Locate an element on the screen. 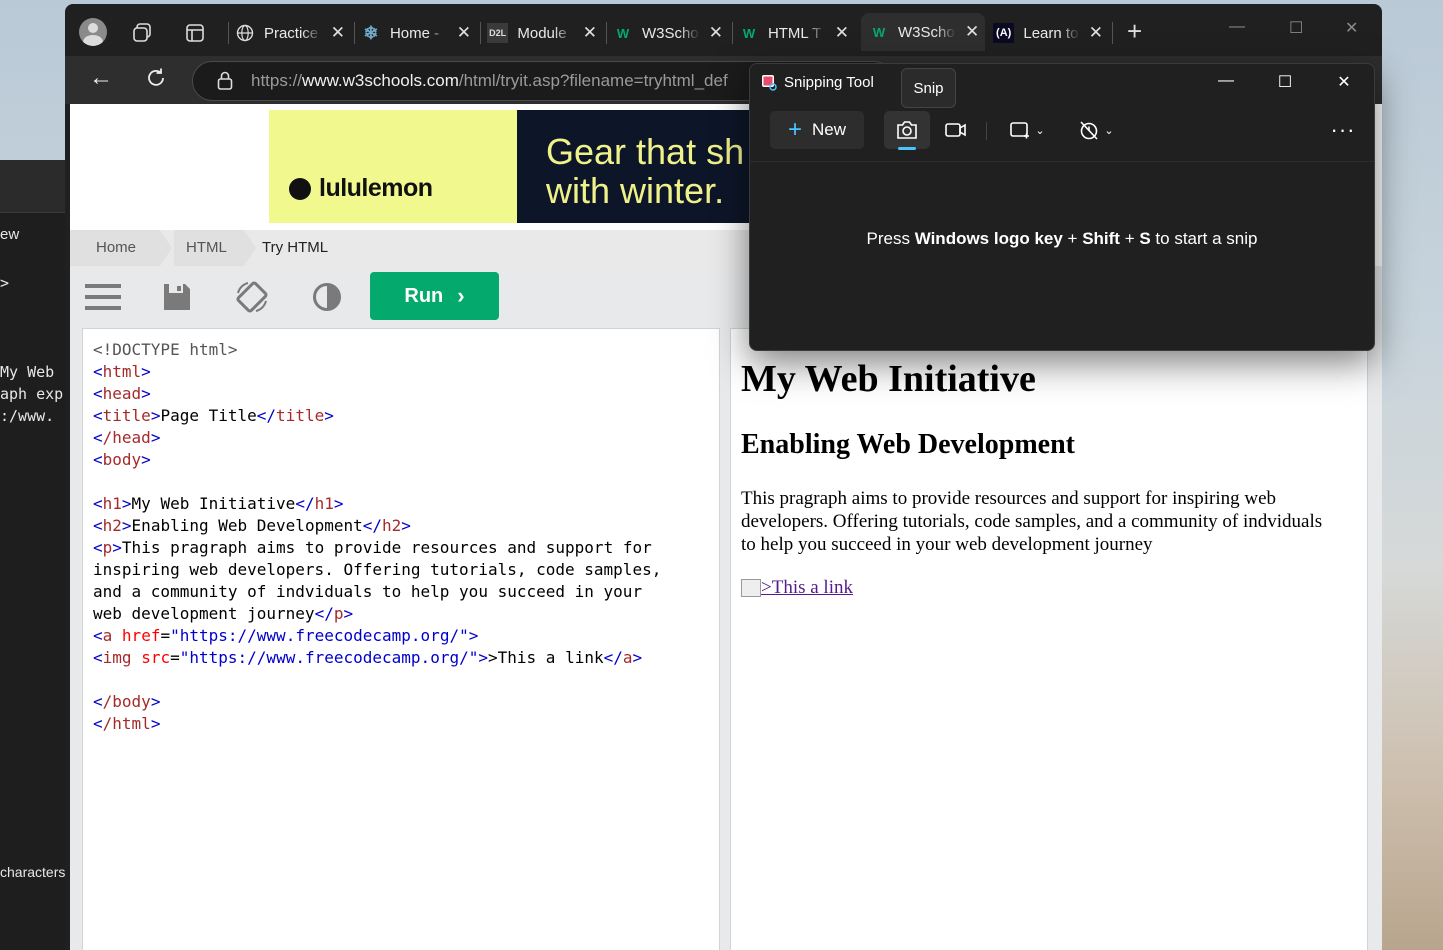 Image resolution: width=1443 pixels, height=950 pixels. tab-w3schools: W W3Scho ✕ is located at coordinates (668, 33).